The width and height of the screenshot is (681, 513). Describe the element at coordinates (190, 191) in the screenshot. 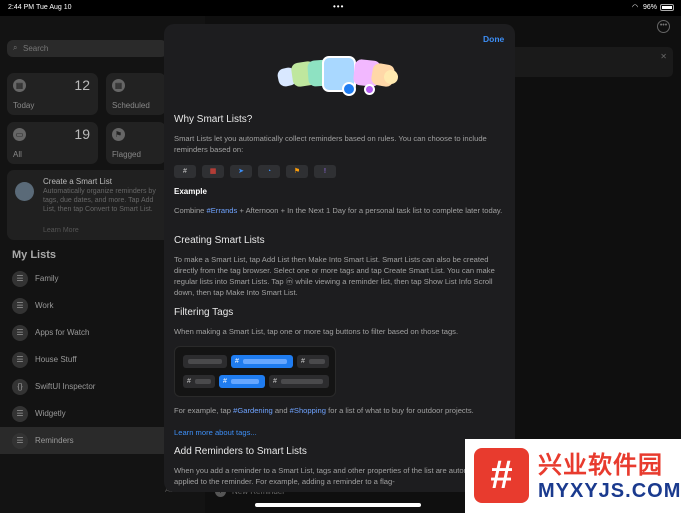

I see `example-heading: Example` at that location.